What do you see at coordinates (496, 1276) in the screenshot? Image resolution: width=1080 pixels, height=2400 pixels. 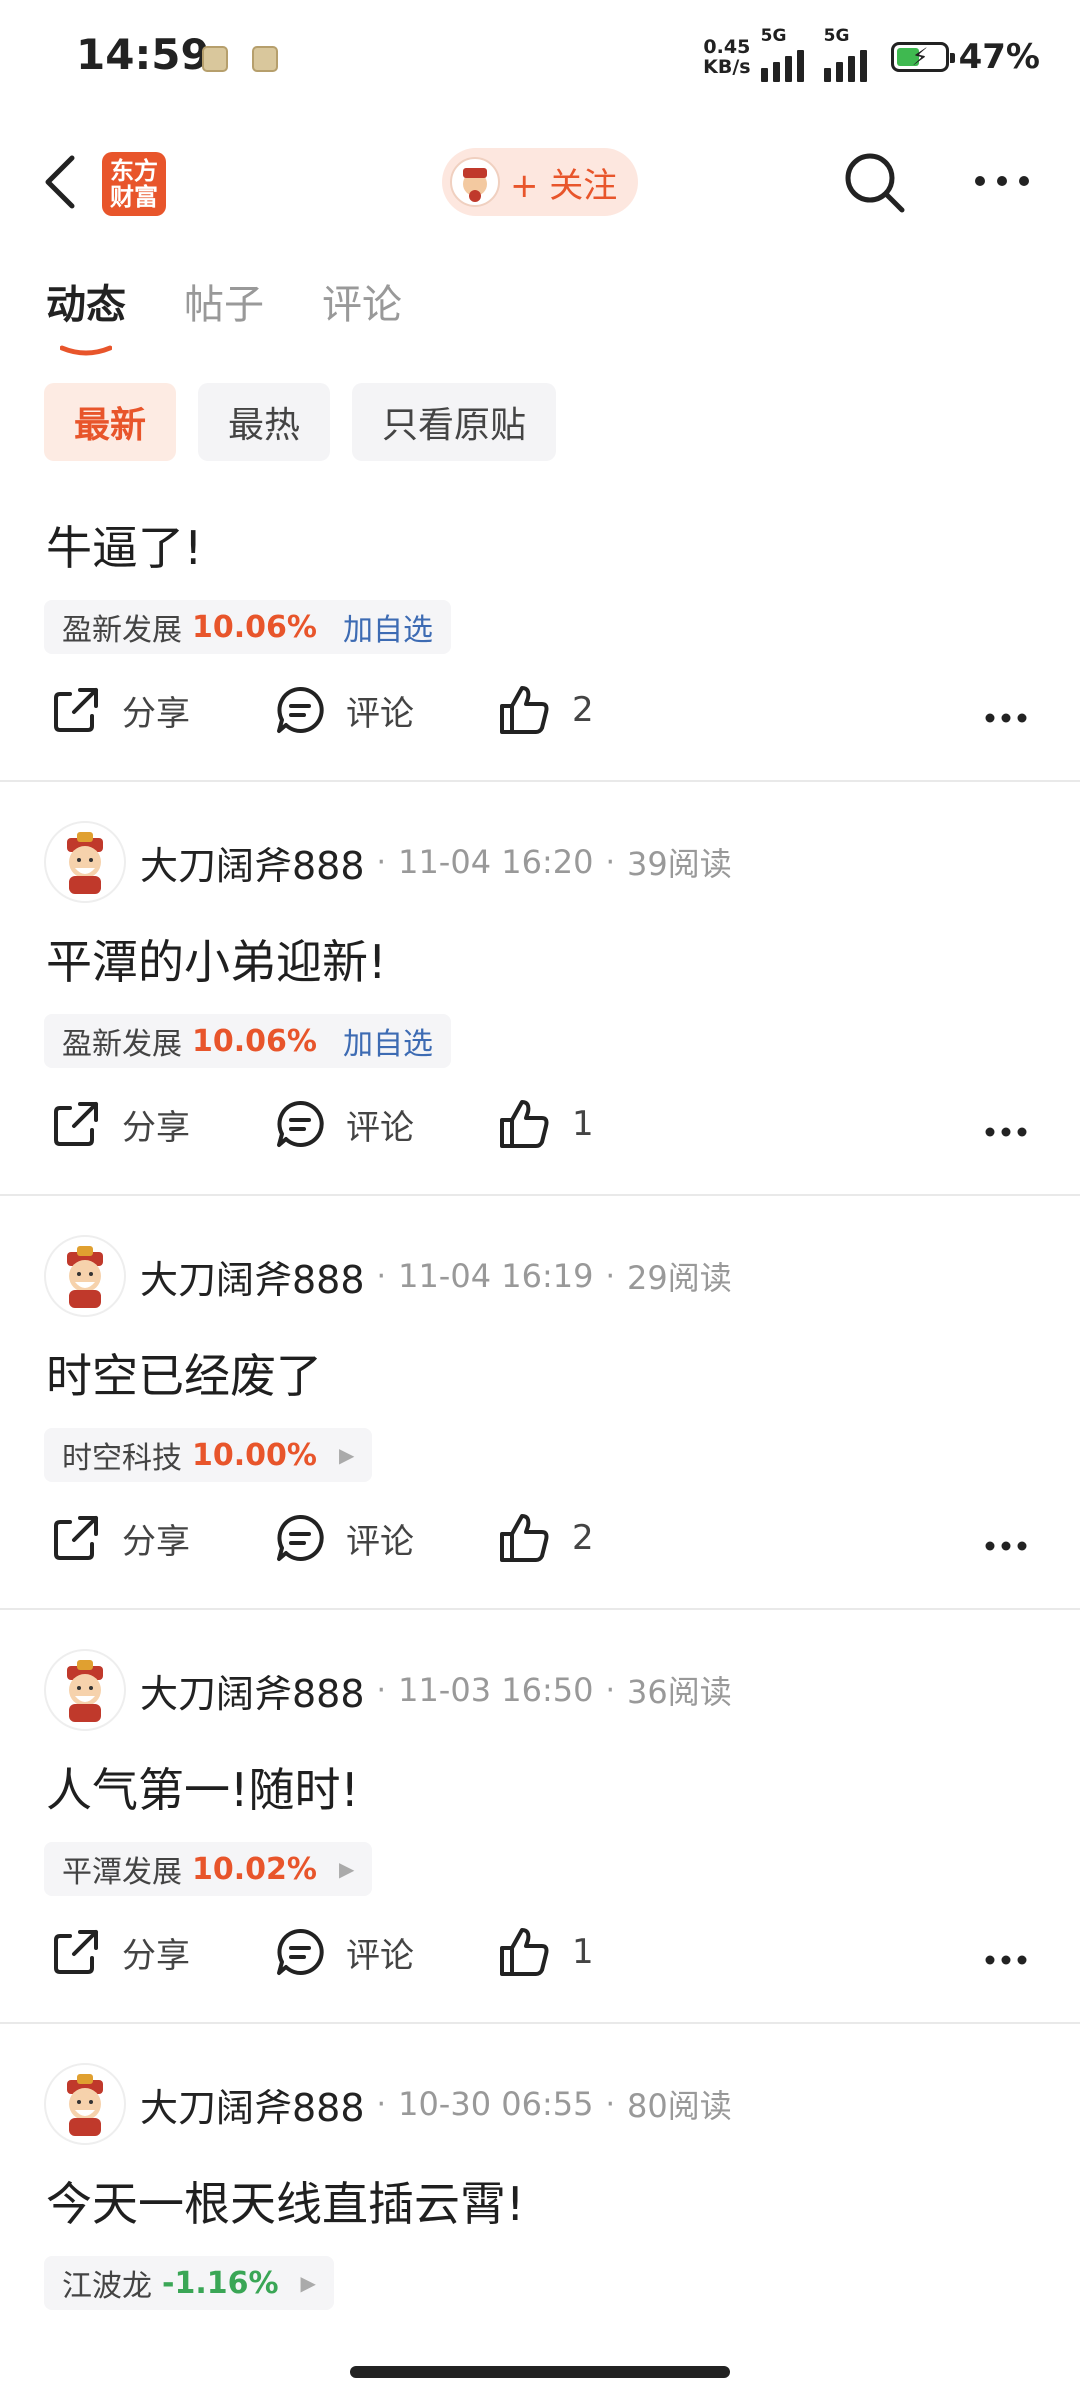 I see `post-time: 11-04 16:19` at bounding box center [496, 1276].